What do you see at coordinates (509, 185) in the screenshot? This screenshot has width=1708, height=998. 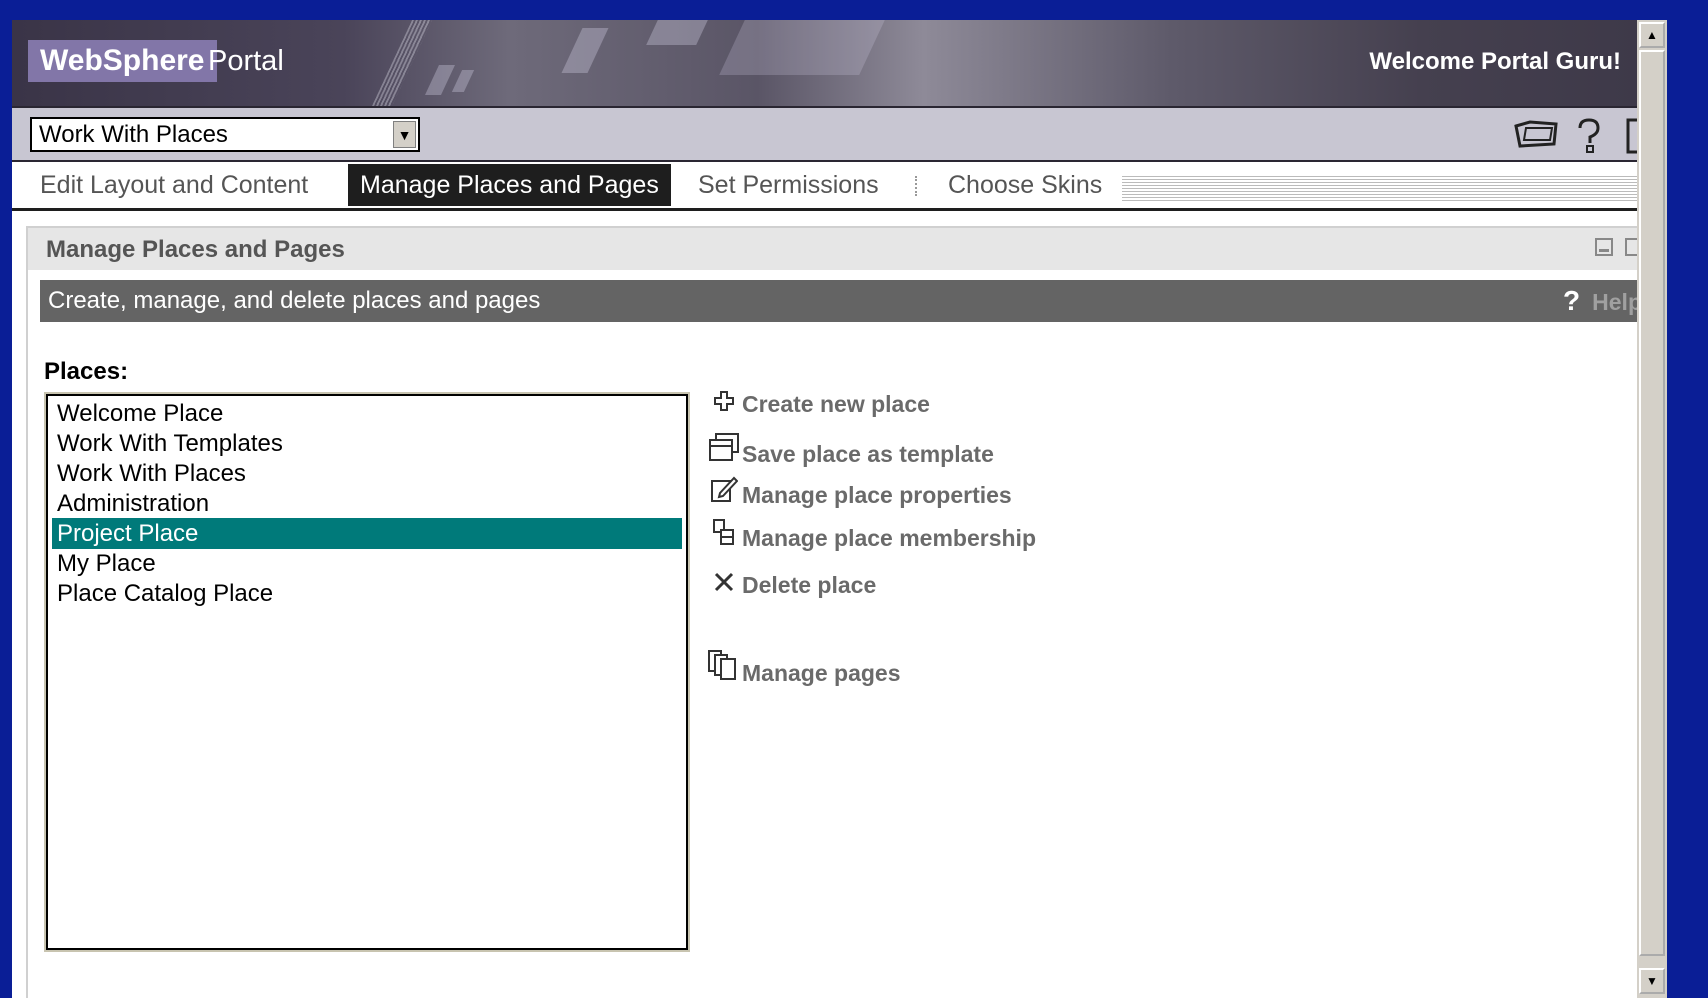 I see `tab-manage-places: Manage Places and Pages` at bounding box center [509, 185].